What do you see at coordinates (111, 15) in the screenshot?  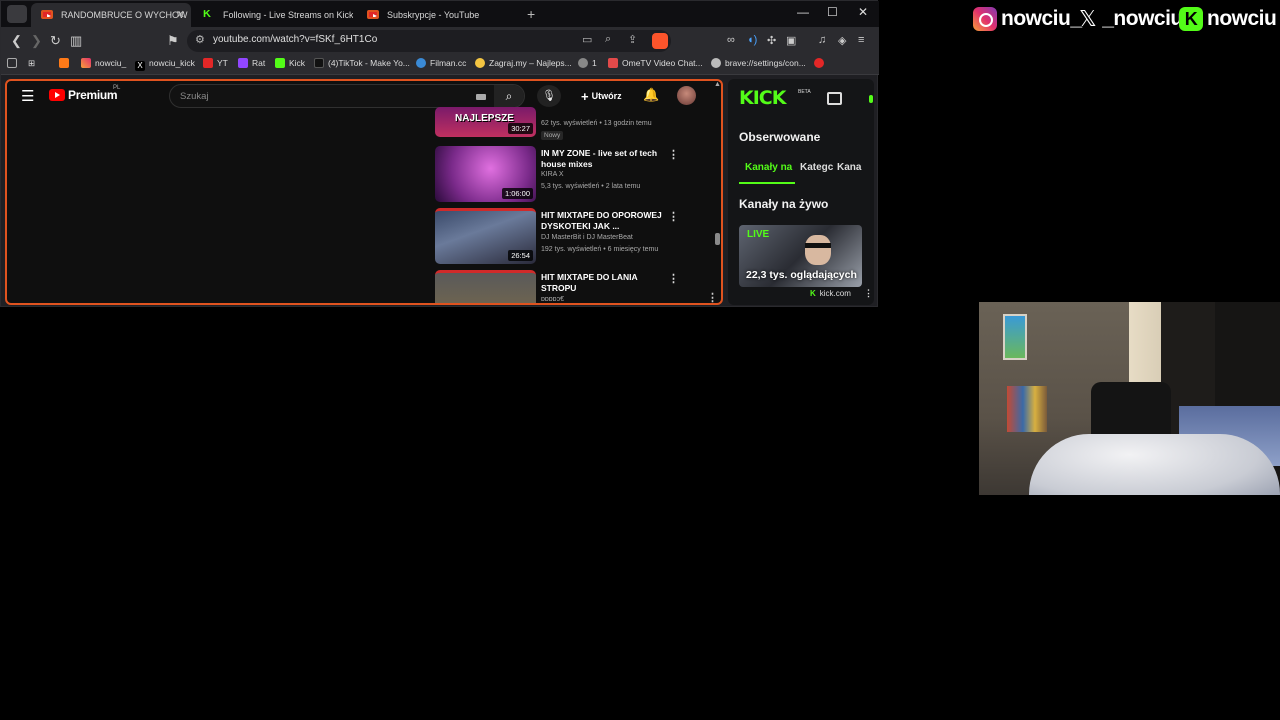 I see `tab-youtube-video: RANDOMBRUCE O WYCHOW ✕` at bounding box center [111, 15].